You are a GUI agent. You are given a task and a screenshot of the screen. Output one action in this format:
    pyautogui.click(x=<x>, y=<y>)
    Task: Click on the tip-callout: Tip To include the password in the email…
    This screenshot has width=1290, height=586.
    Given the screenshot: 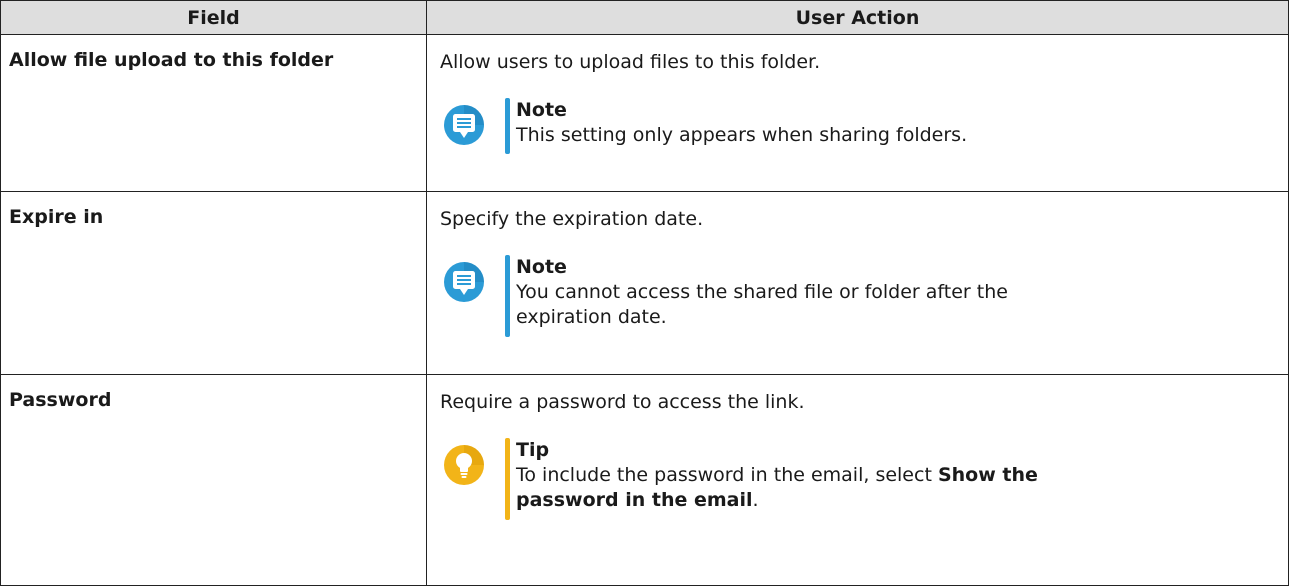 What is the action you would take?
    pyautogui.click(x=860, y=479)
    